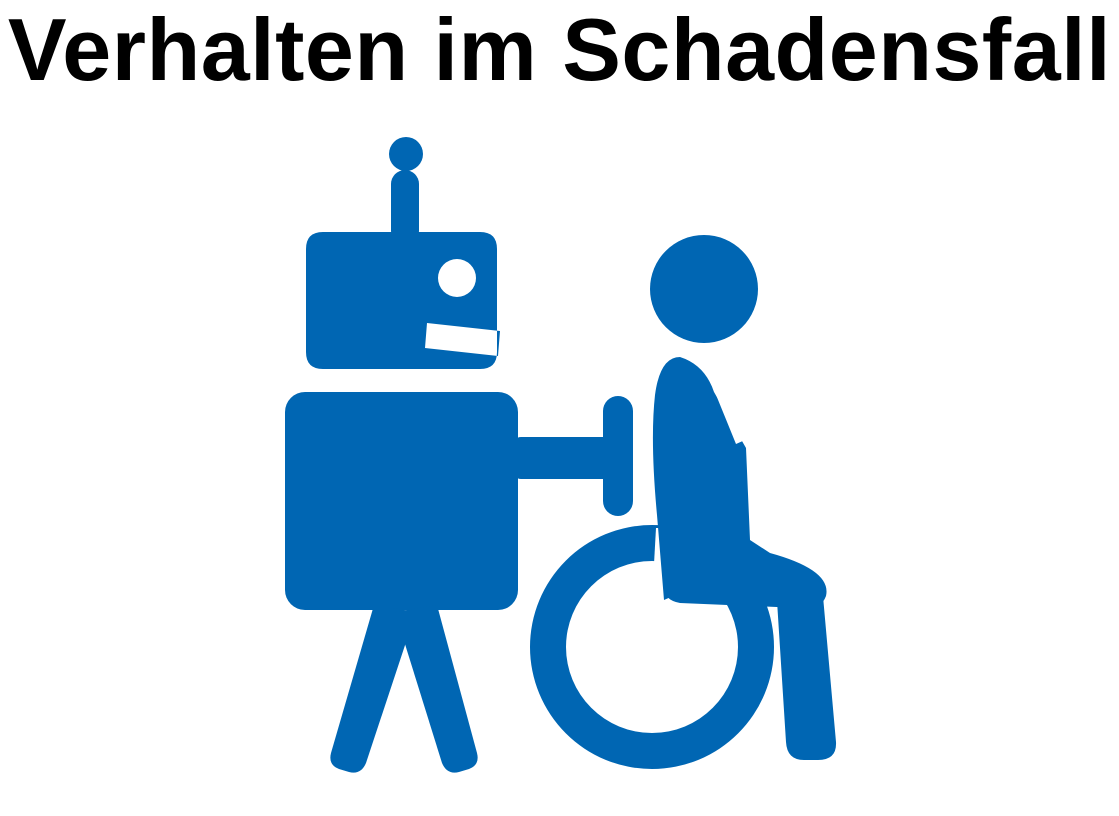 The image size is (1119, 816). What do you see at coordinates (618, 456) in the screenshot?
I see `wheelchair-handle` at bounding box center [618, 456].